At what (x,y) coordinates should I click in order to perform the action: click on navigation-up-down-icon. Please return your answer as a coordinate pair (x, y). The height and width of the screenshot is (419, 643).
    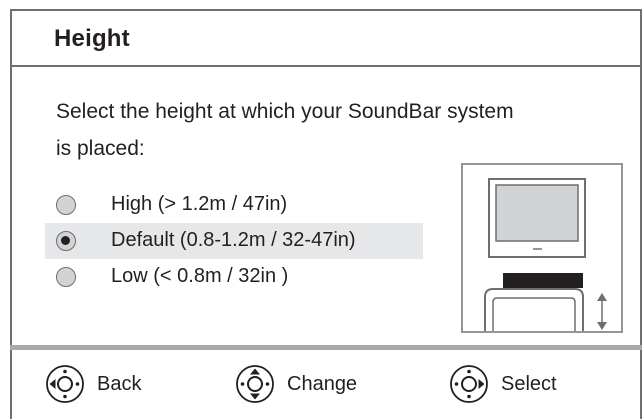
    Looking at the image, I should click on (255, 384).